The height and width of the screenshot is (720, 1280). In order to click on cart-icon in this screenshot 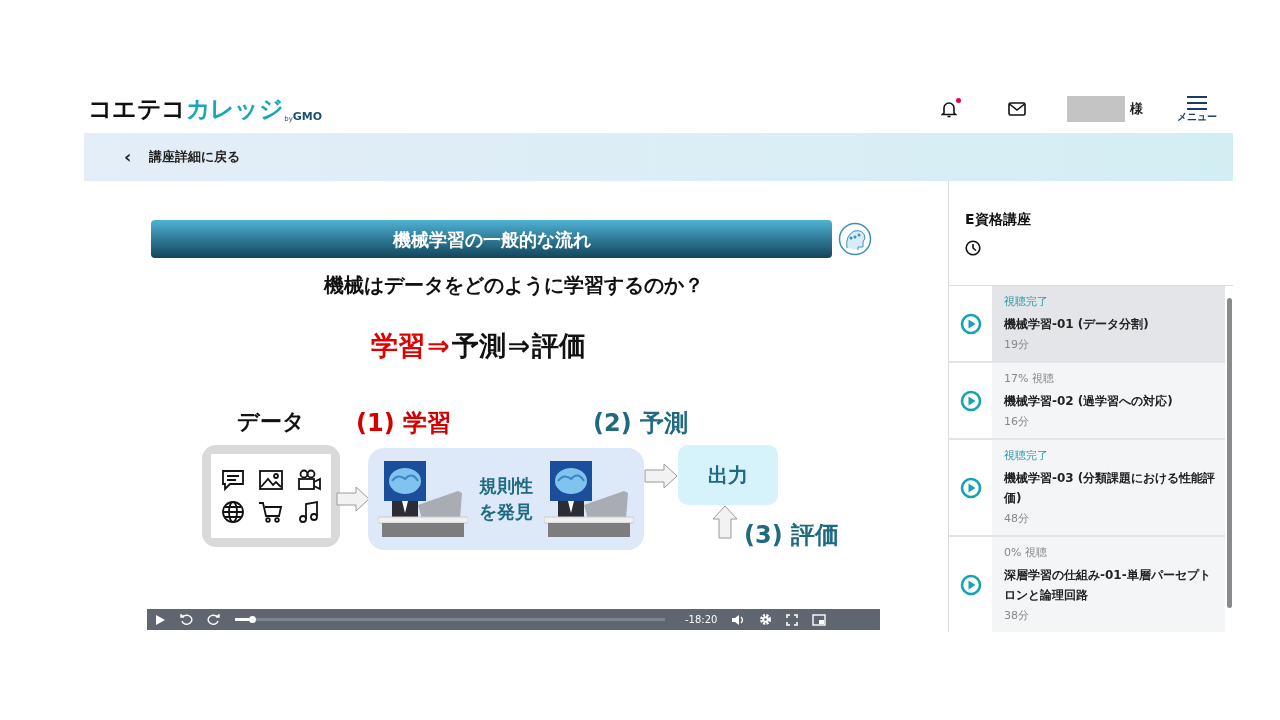, I will do `click(271, 511)`.